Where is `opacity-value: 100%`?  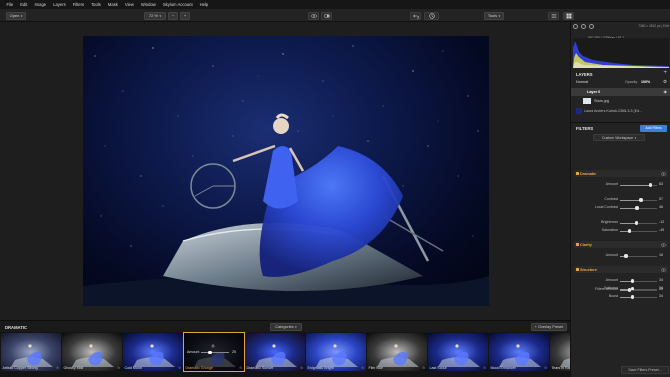
opacity-value: 100% is located at coordinates (645, 82).